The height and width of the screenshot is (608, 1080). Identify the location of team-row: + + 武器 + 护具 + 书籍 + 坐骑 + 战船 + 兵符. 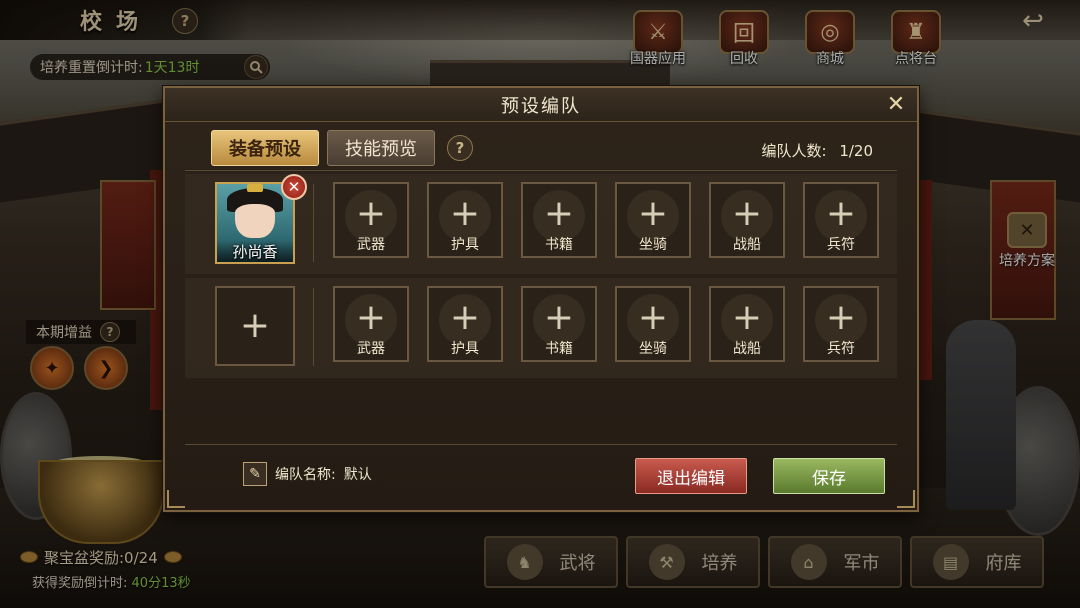
(541, 328).